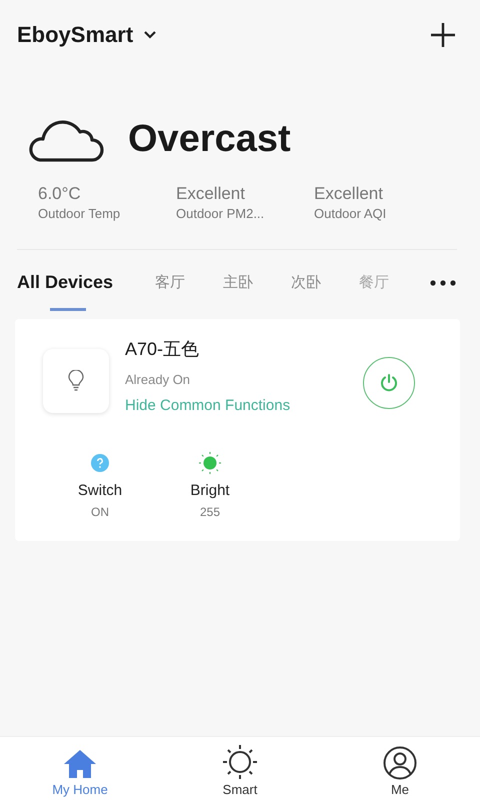 The height and width of the screenshot is (800, 480). Describe the element at coordinates (100, 512) in the screenshot. I see `function-value: ON` at that location.